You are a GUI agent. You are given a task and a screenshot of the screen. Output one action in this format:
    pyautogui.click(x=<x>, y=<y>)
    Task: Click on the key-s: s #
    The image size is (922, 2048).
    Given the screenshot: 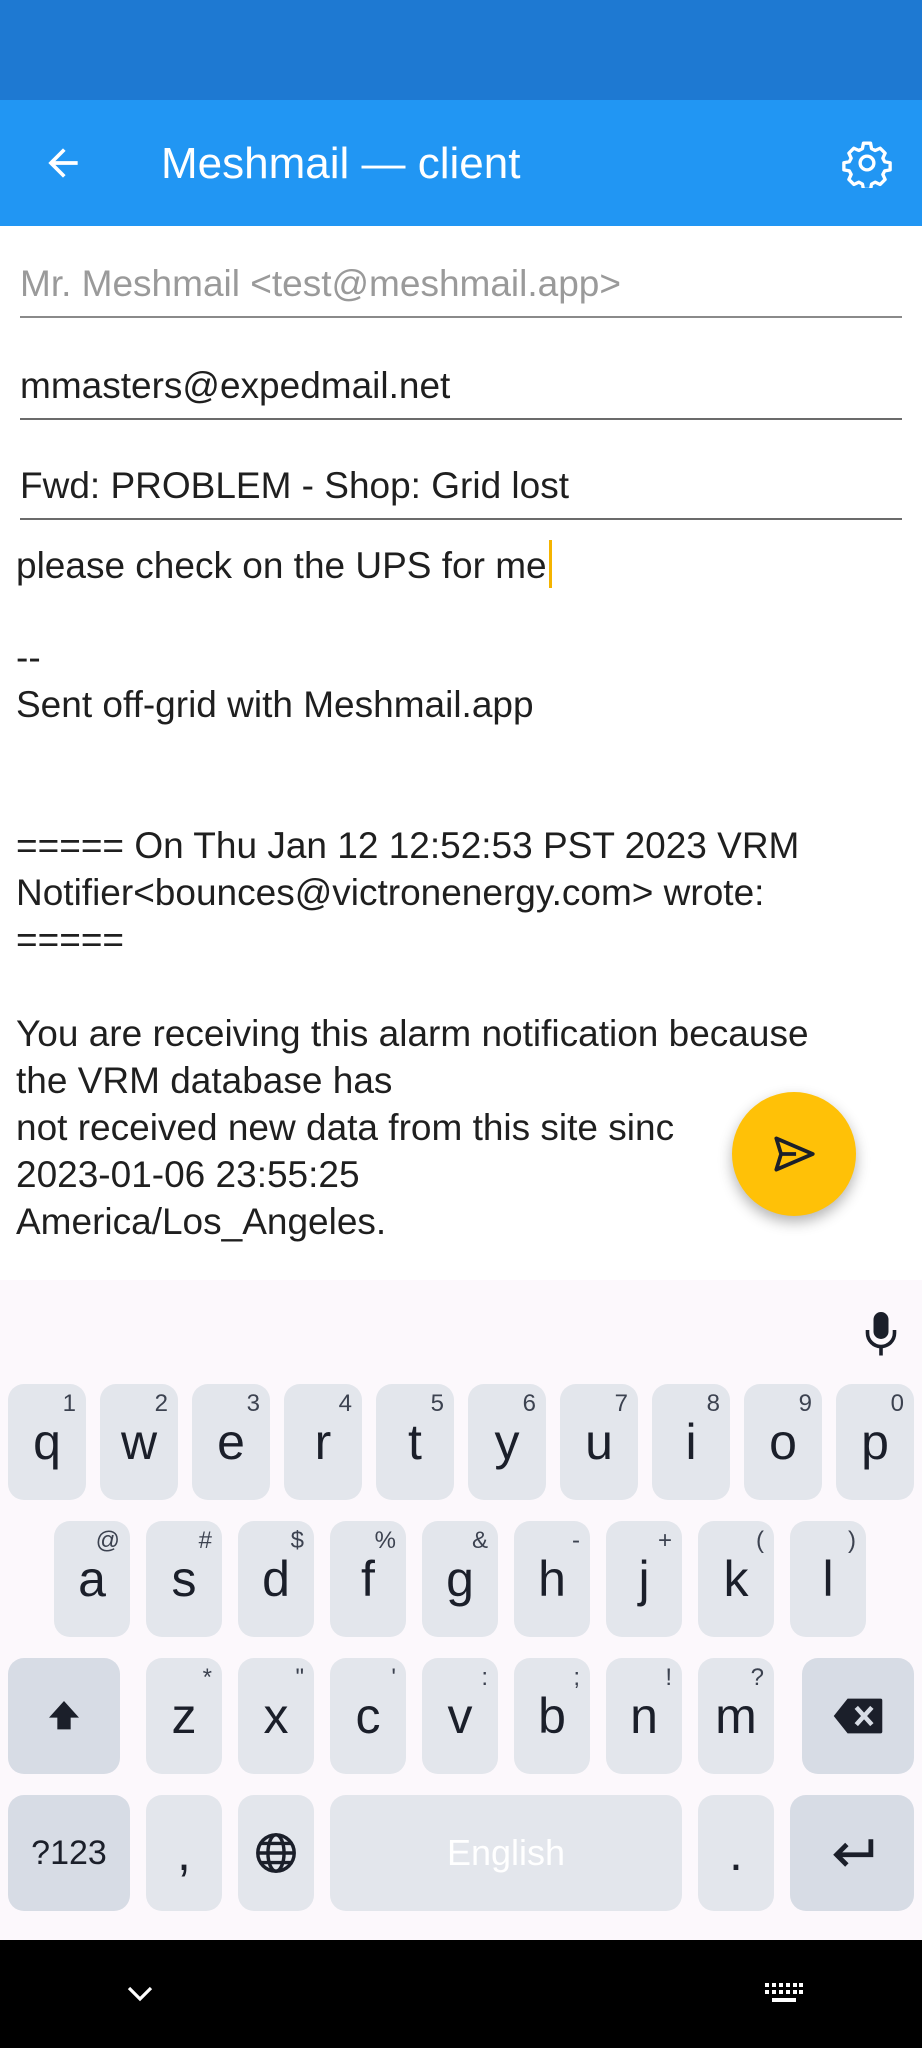 What is the action you would take?
    pyautogui.click(x=184, y=1579)
    